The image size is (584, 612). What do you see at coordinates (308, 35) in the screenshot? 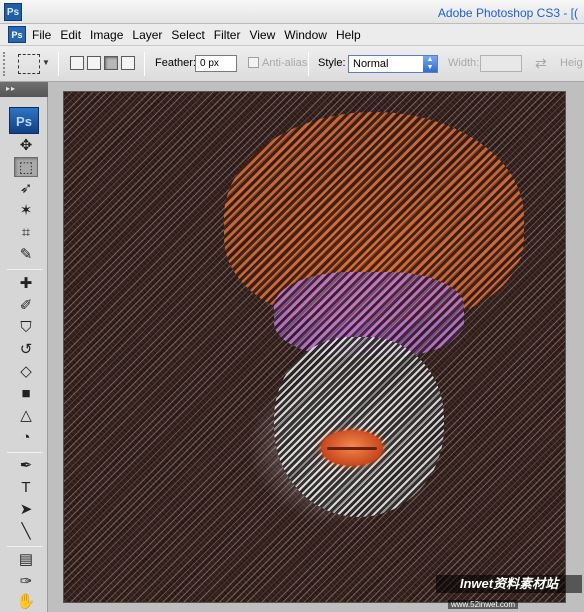
I see `menu-window: Window` at bounding box center [308, 35].